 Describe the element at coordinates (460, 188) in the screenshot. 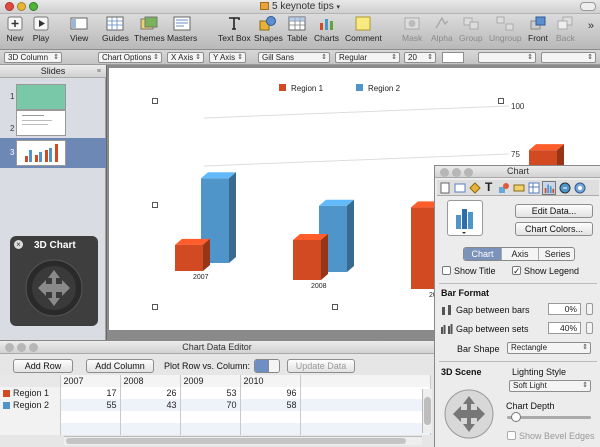

I see `slide-inspector-icon` at that location.